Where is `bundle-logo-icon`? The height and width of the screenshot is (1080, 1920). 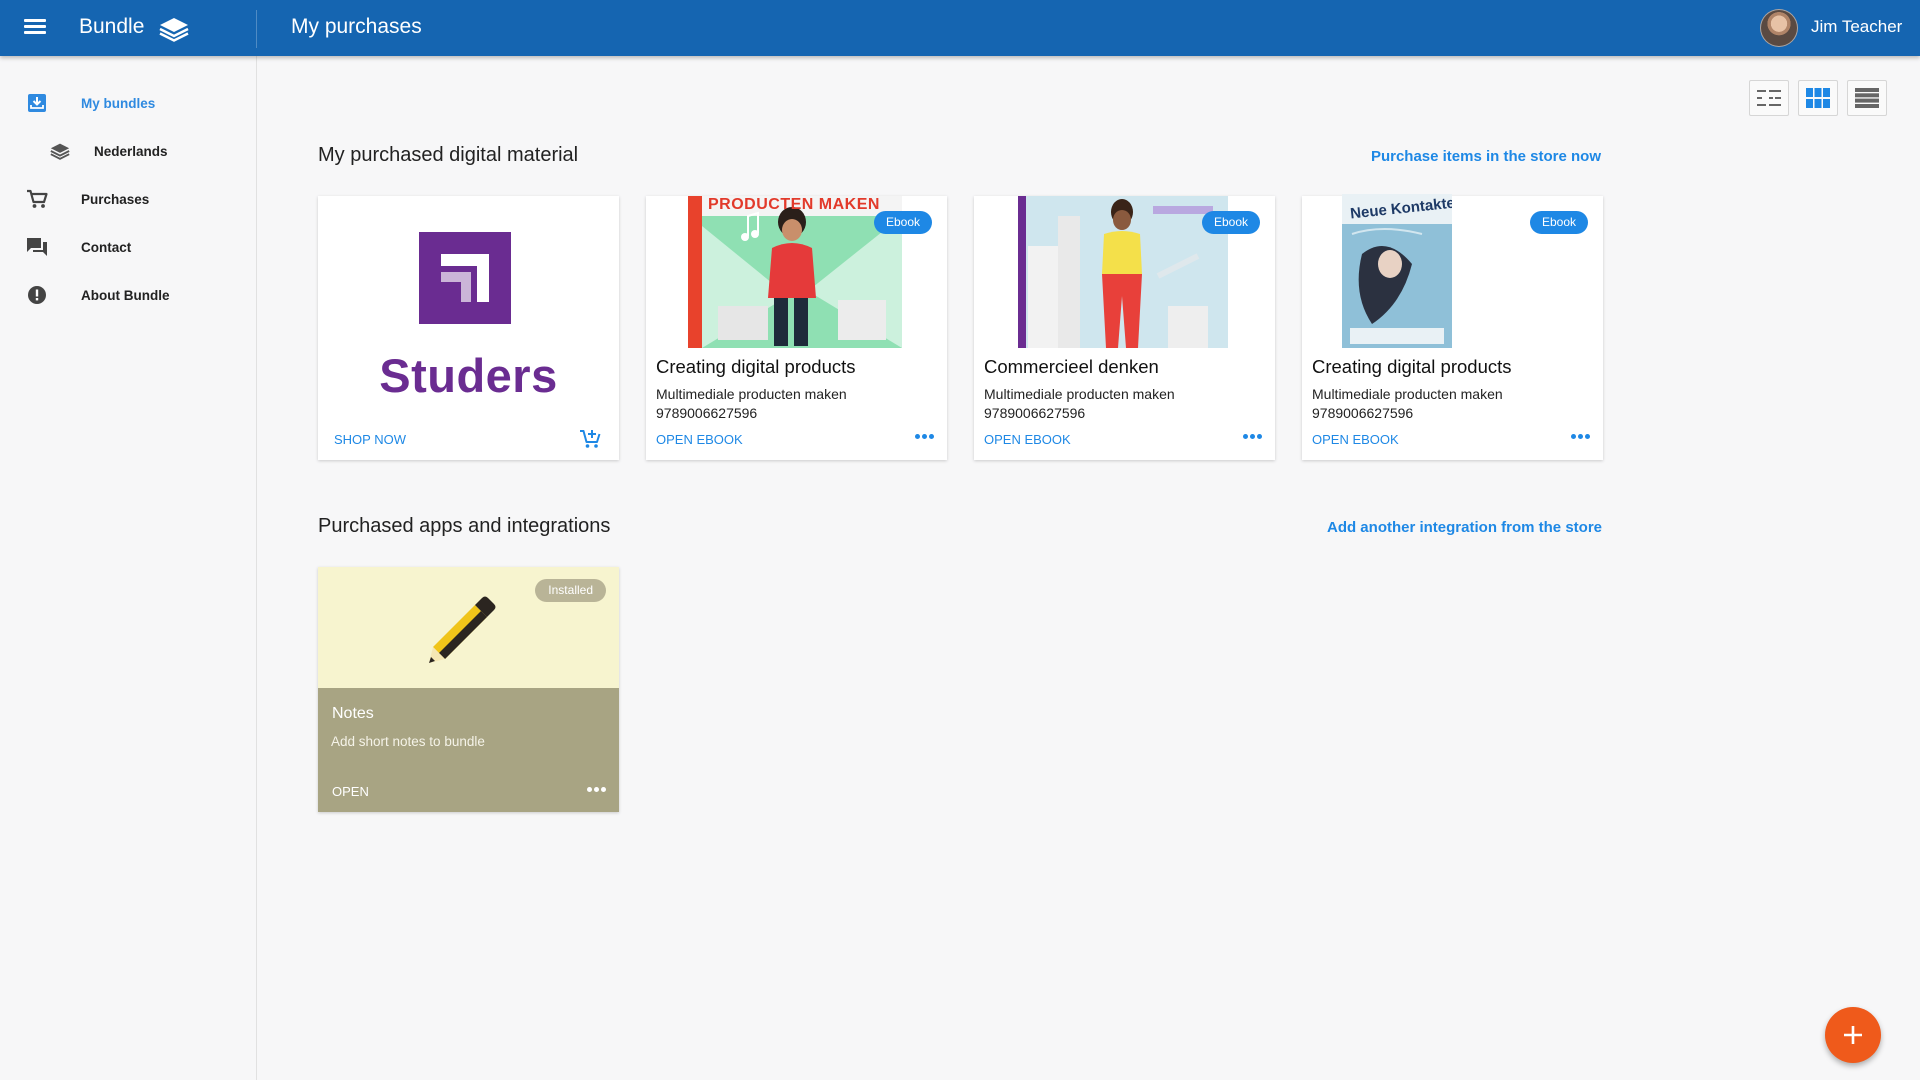 bundle-logo-icon is located at coordinates (174, 30).